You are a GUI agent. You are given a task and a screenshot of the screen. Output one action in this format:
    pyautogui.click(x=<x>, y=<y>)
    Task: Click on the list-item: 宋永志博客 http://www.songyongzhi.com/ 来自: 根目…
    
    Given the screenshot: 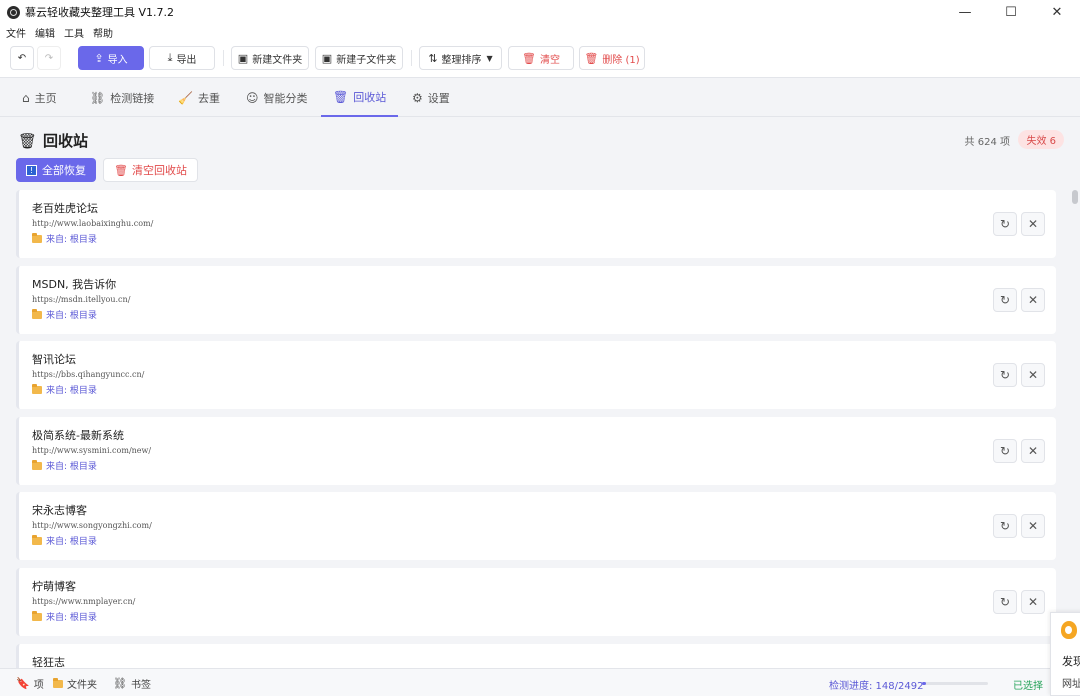 What is the action you would take?
    pyautogui.click(x=536, y=526)
    